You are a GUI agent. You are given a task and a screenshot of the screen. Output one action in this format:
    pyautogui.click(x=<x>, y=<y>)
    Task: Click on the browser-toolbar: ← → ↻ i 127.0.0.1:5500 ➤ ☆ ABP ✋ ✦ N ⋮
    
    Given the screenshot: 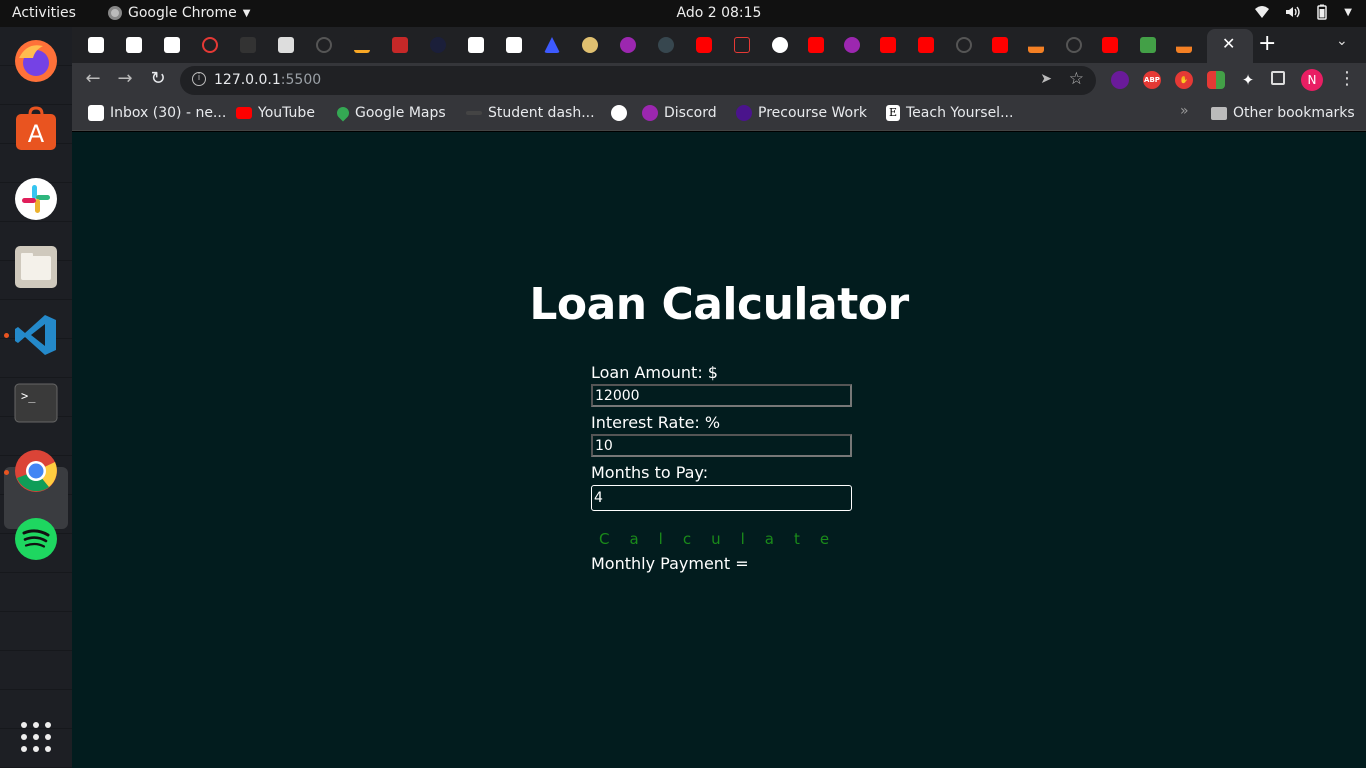 What is the action you would take?
    pyautogui.click(x=719, y=80)
    